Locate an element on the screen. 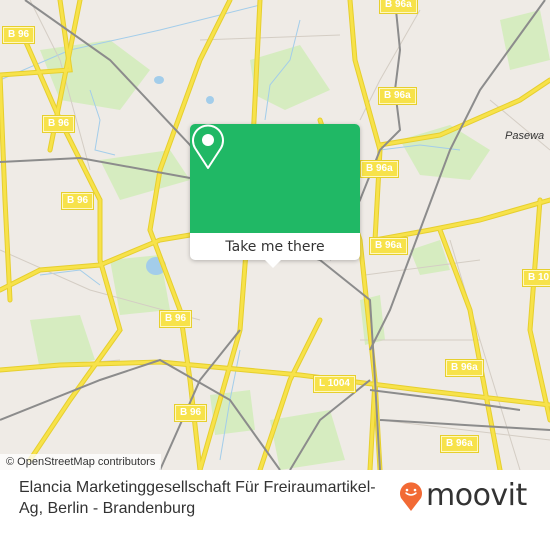 The width and height of the screenshot is (550, 550). popup-header is located at coordinates (275, 178).